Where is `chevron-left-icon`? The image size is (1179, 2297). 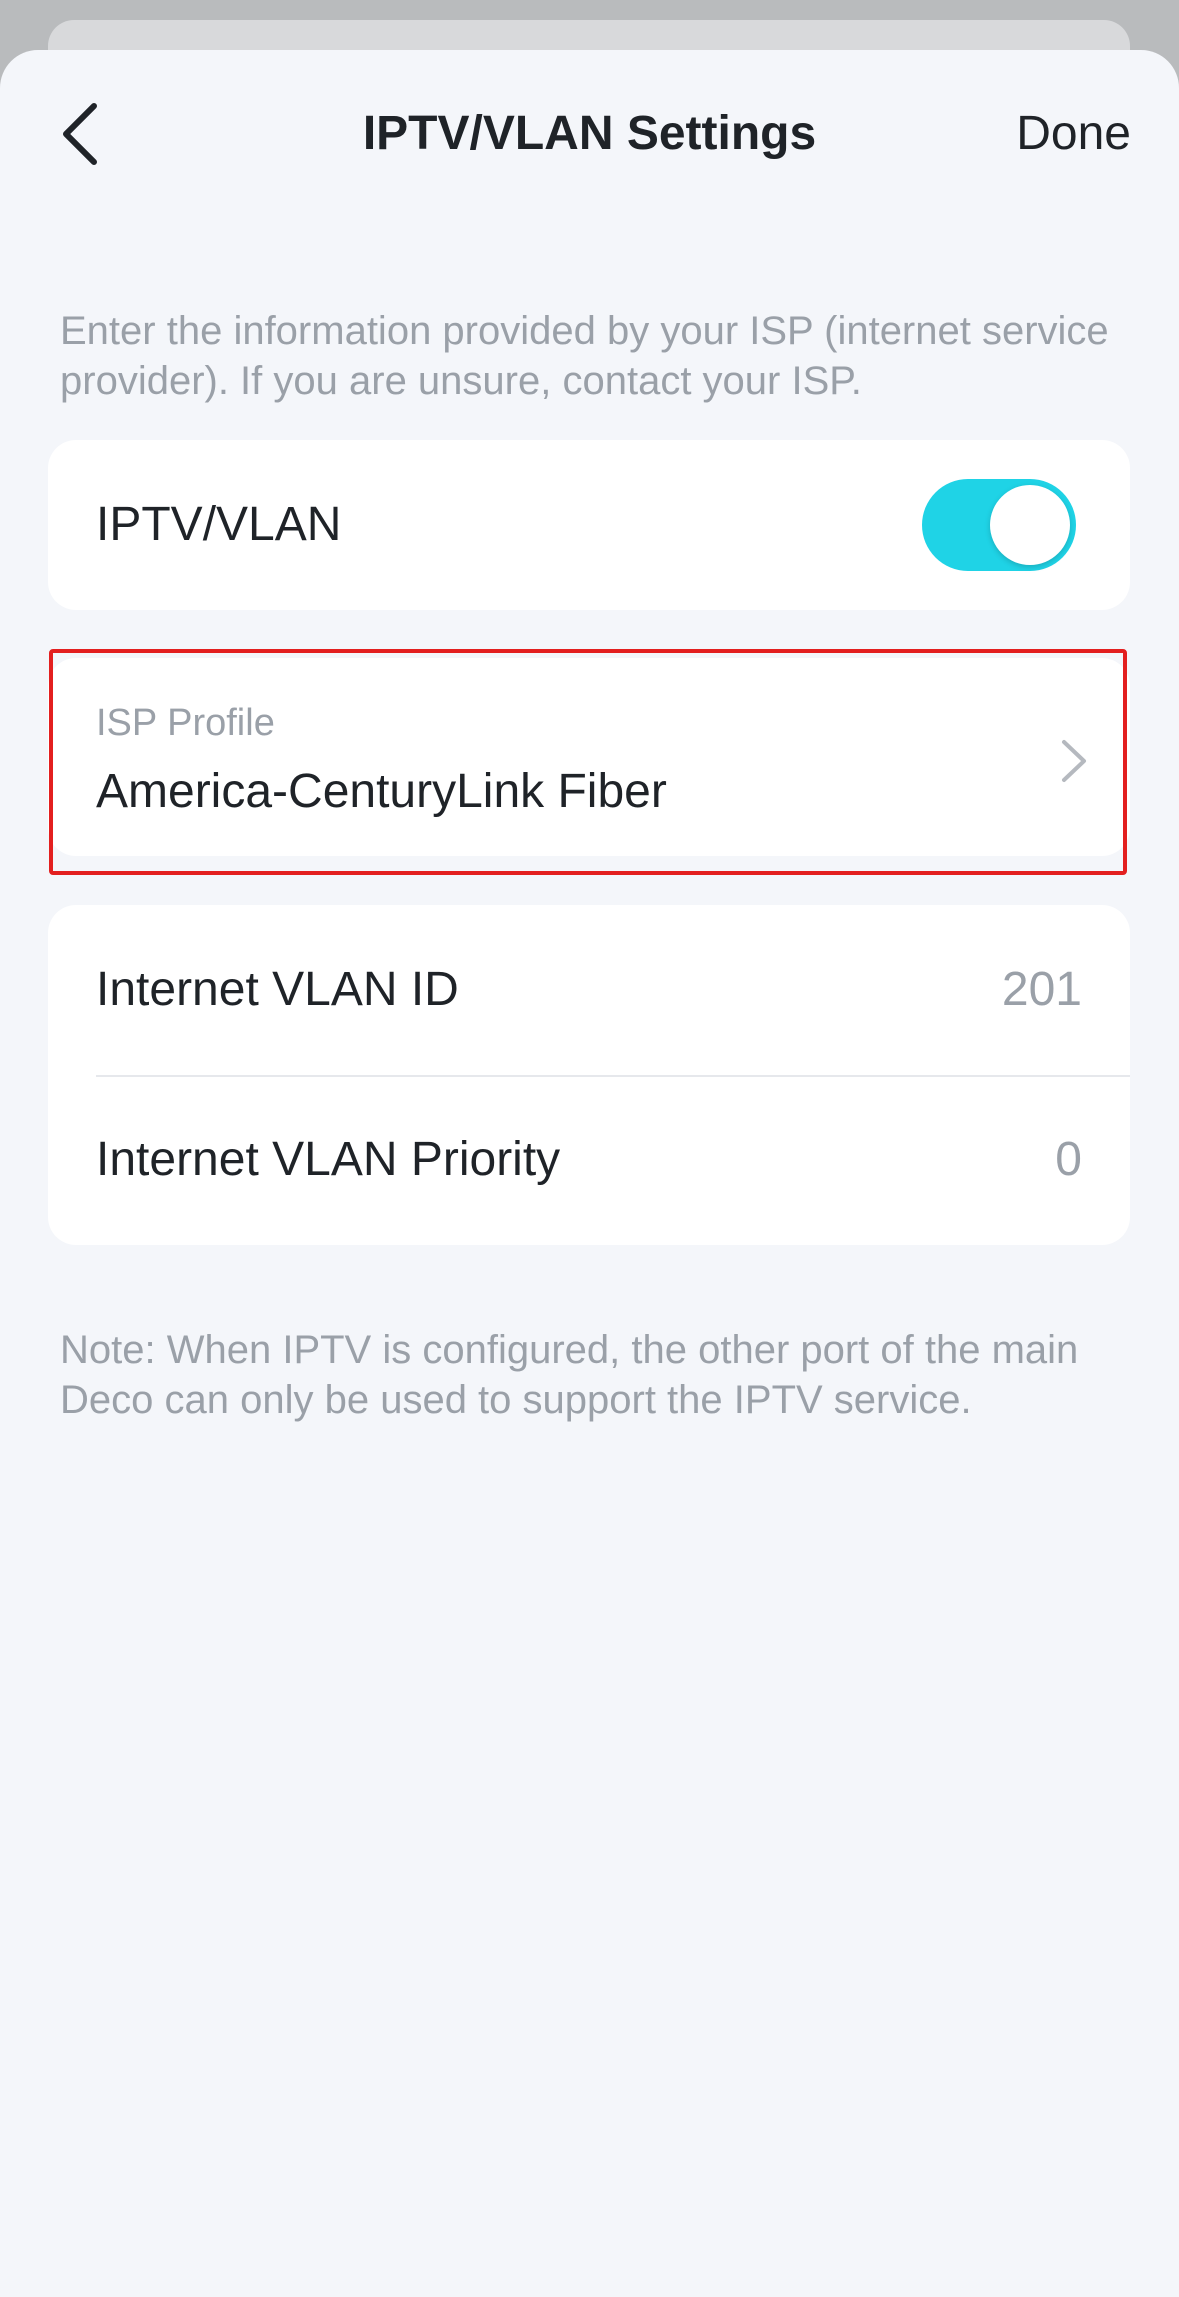 chevron-left-icon is located at coordinates (80, 134).